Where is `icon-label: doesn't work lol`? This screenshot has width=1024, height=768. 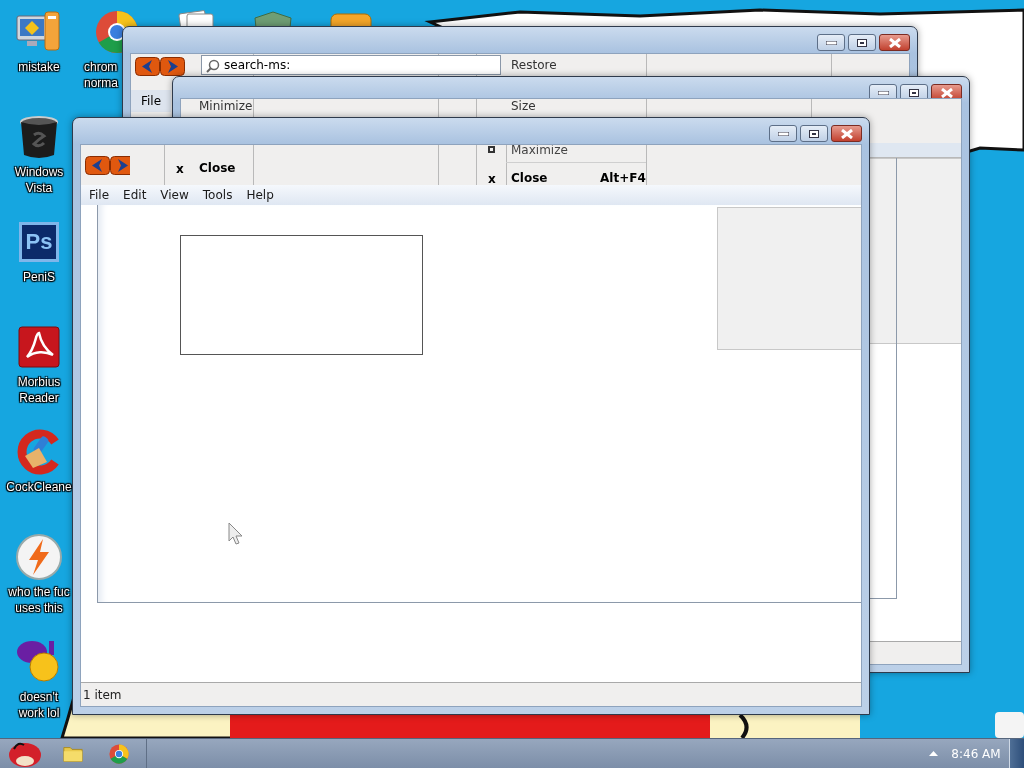
icon-label: doesn't work lol is located at coordinates (39, 705).